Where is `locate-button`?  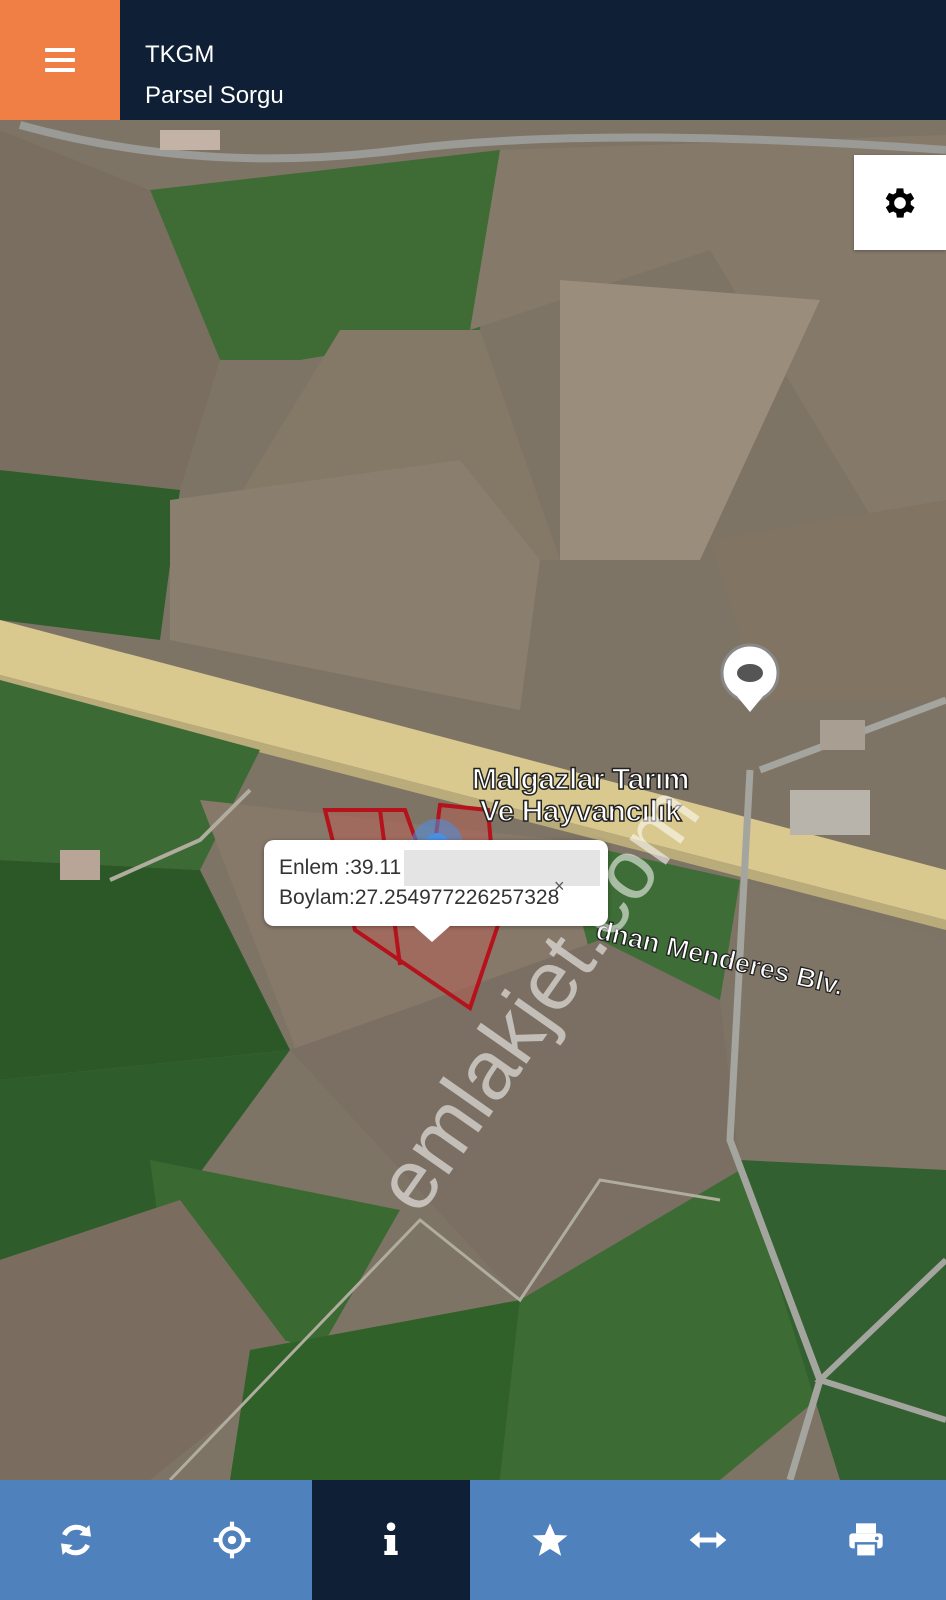 locate-button is located at coordinates (232, 1540).